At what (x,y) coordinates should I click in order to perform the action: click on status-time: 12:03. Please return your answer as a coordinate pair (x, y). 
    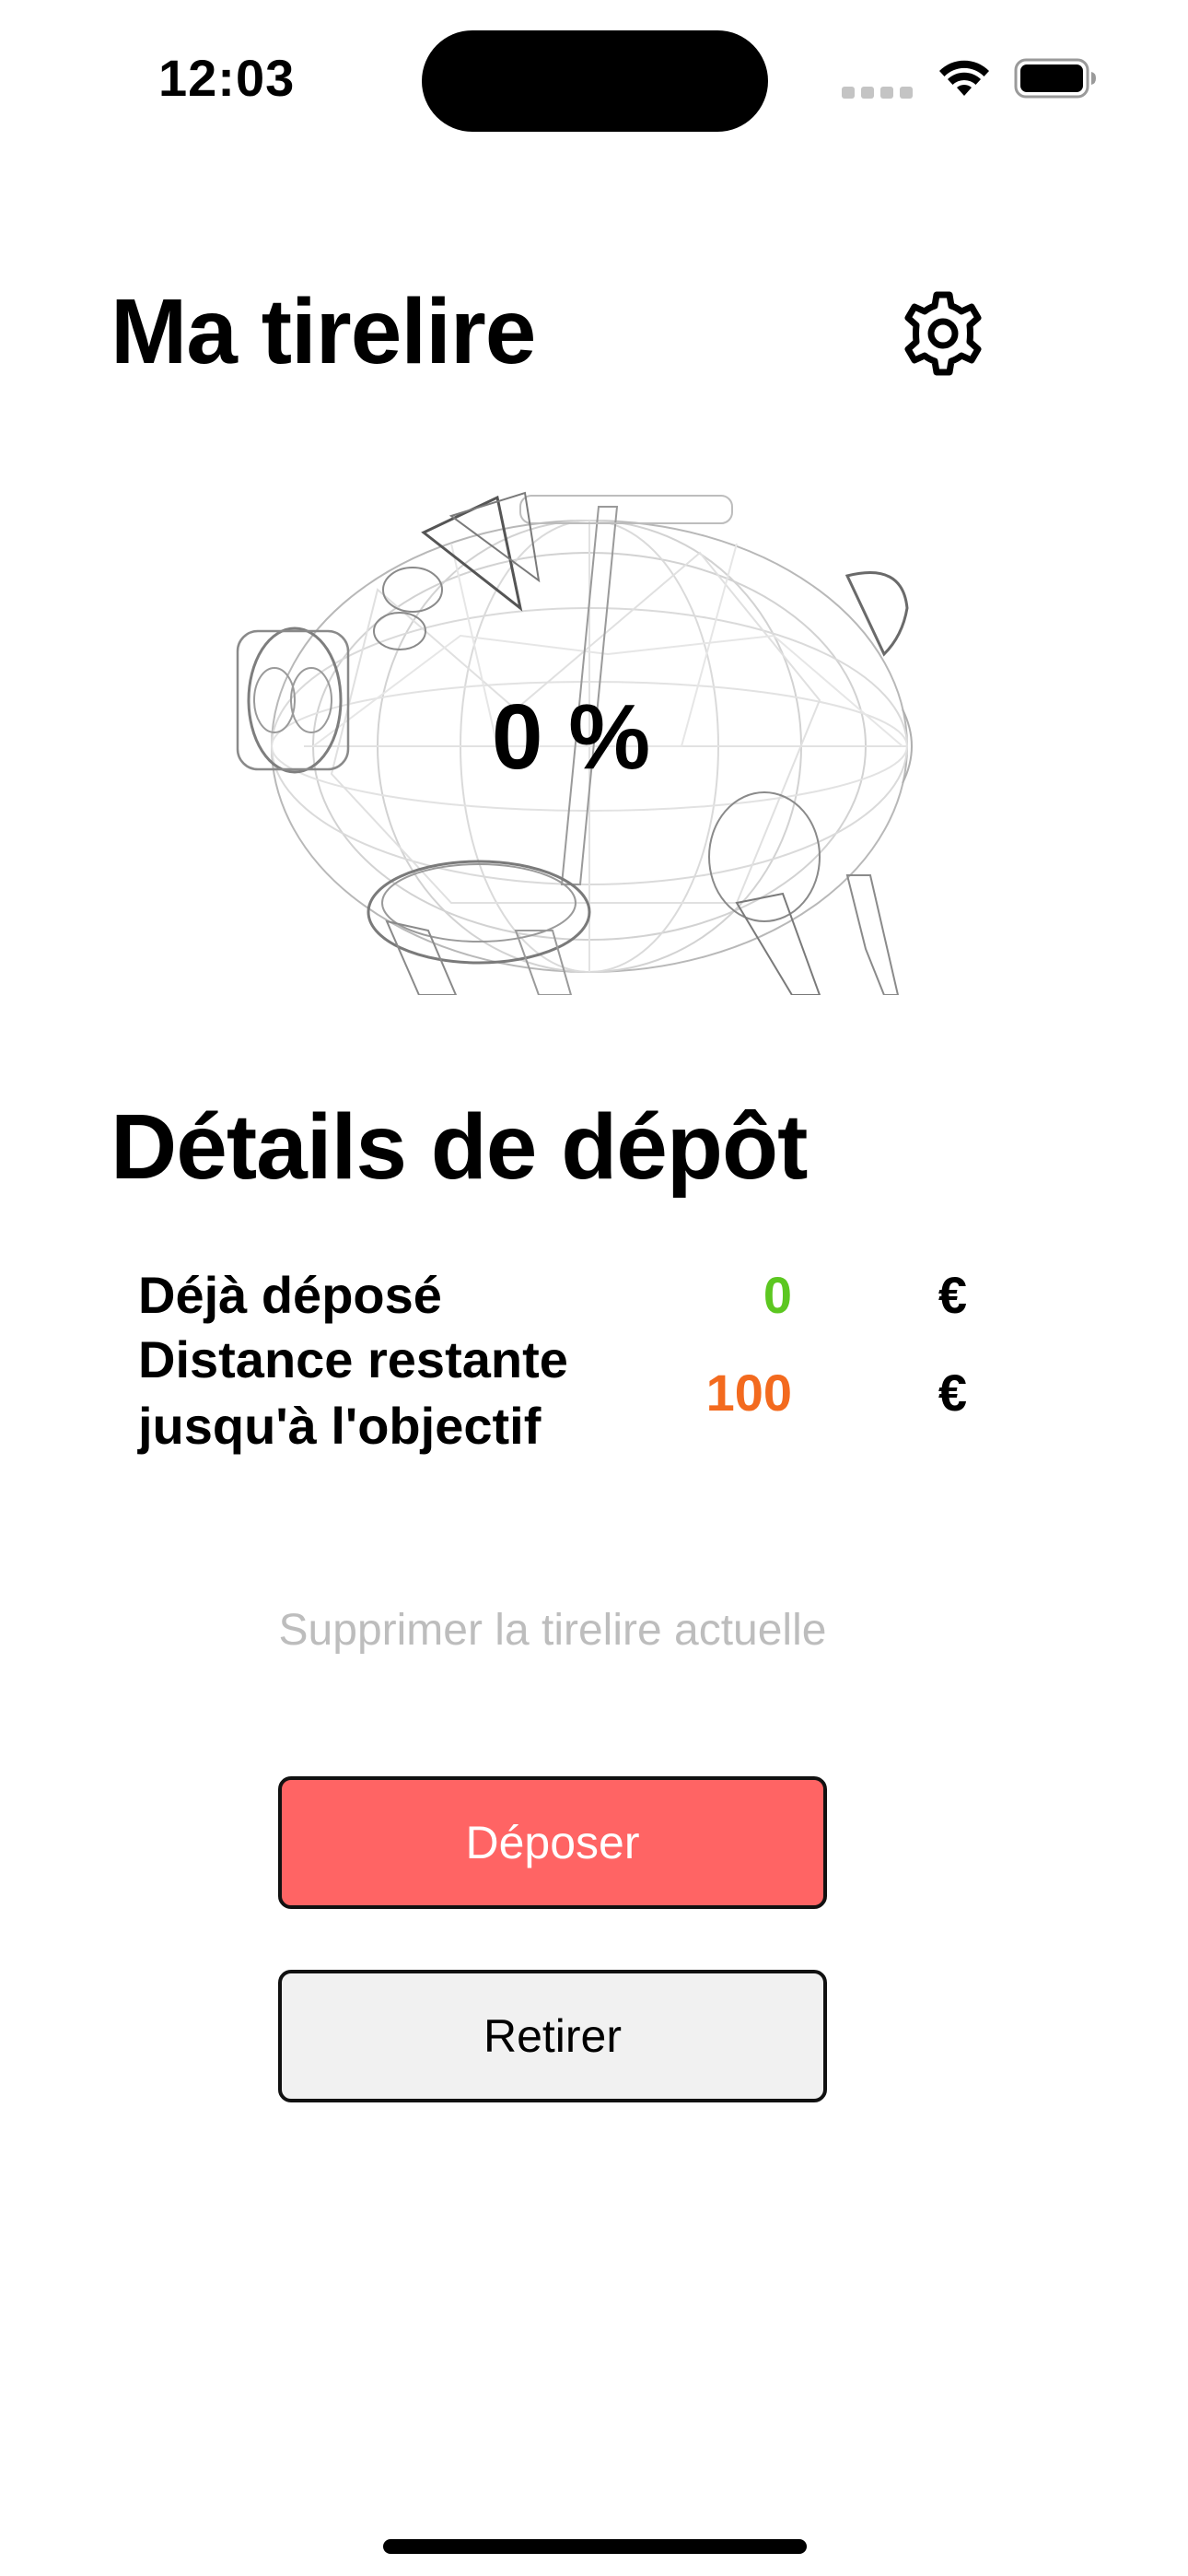
    Looking at the image, I should click on (227, 78).